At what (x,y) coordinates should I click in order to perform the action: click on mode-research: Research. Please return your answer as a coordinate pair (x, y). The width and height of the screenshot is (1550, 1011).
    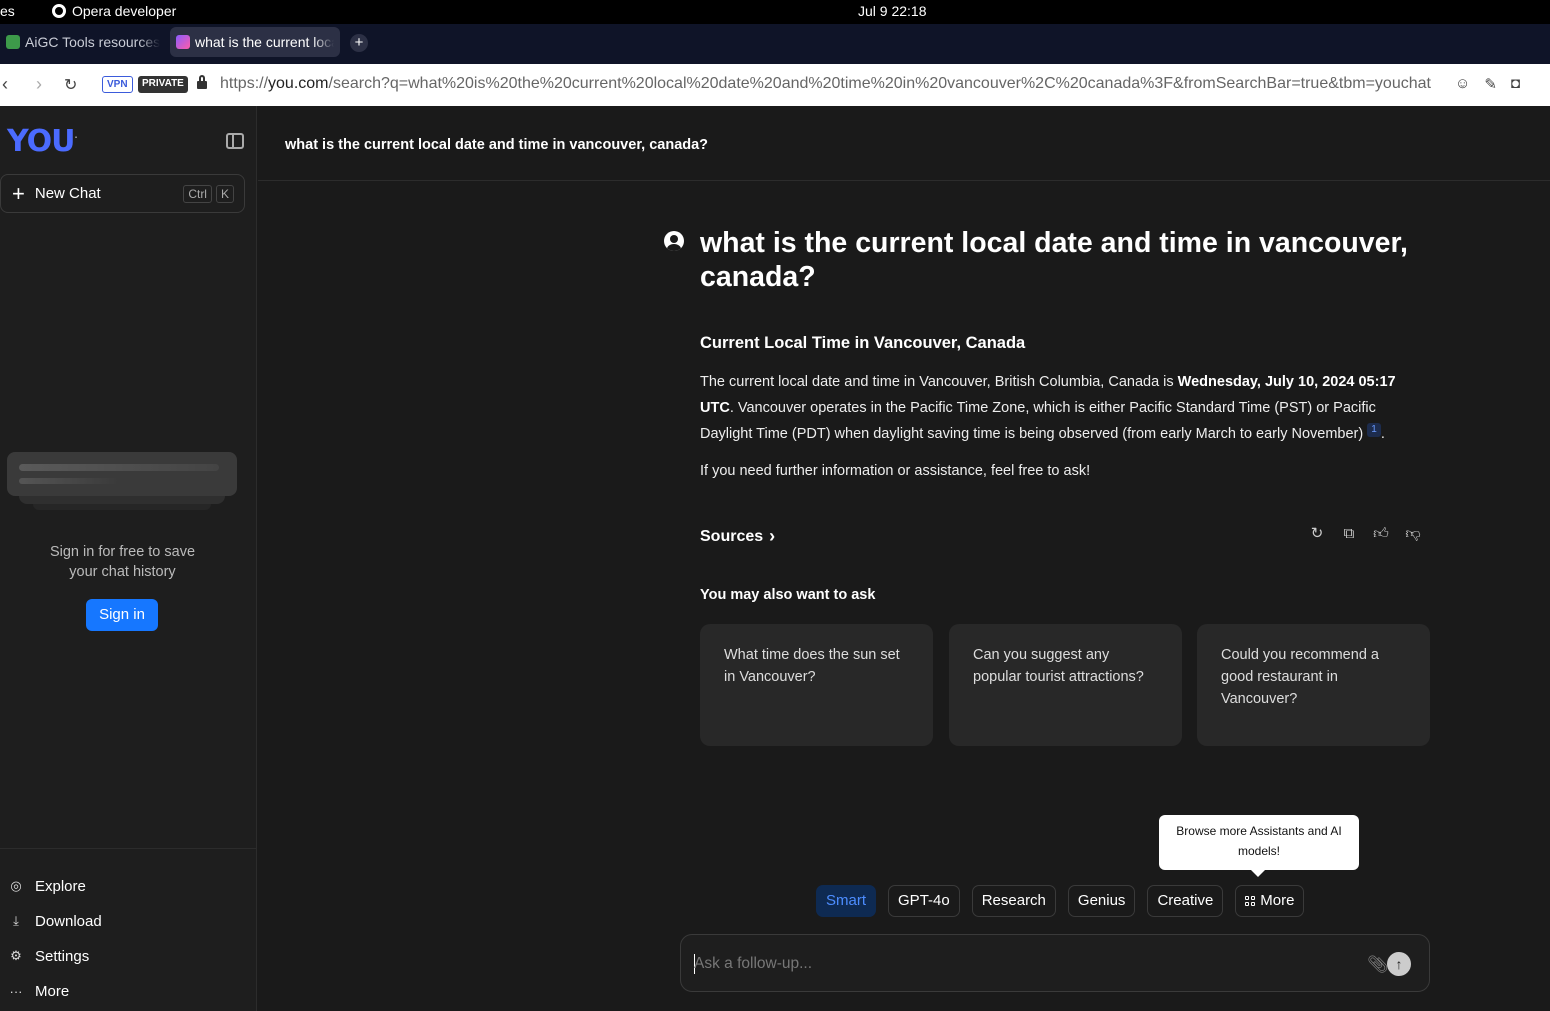
    Looking at the image, I should click on (1013, 901).